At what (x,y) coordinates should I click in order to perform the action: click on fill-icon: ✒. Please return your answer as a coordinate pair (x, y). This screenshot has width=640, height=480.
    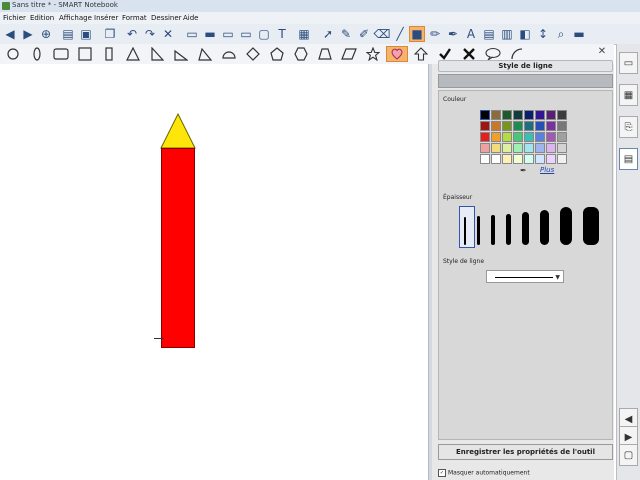
    Looking at the image, I should click on (453, 34).